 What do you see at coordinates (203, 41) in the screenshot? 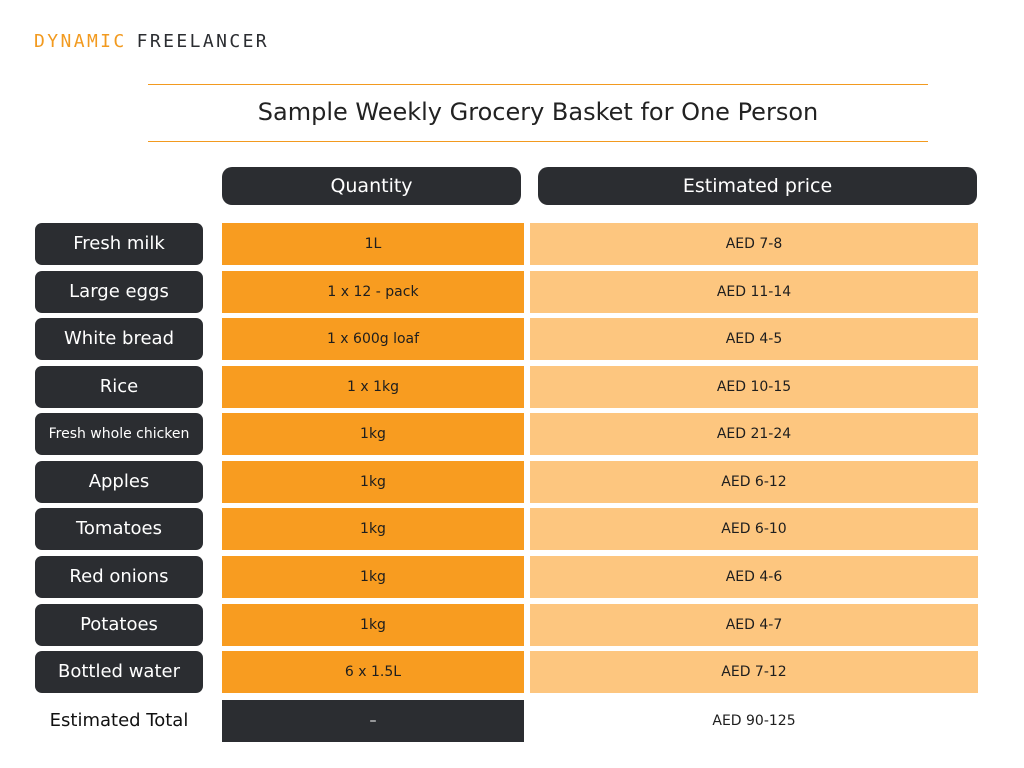
I see `brand-logo-part2: FREELANCER` at bounding box center [203, 41].